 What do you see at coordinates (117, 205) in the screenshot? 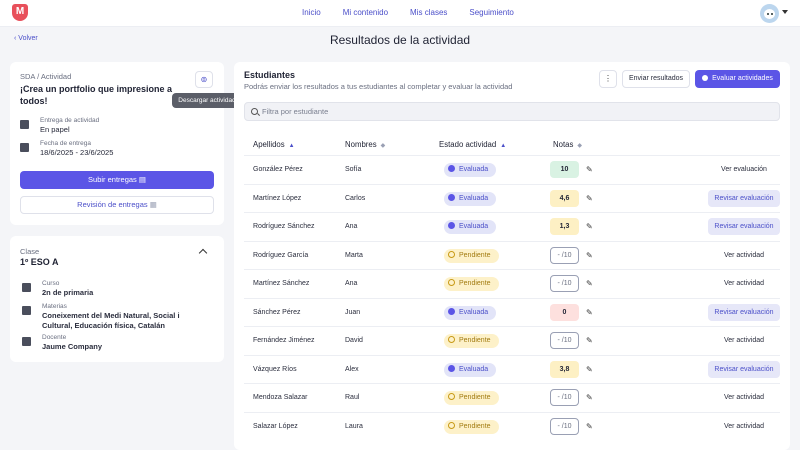
I see `review-deliveries-button: Revisión de entregas ▦` at bounding box center [117, 205].